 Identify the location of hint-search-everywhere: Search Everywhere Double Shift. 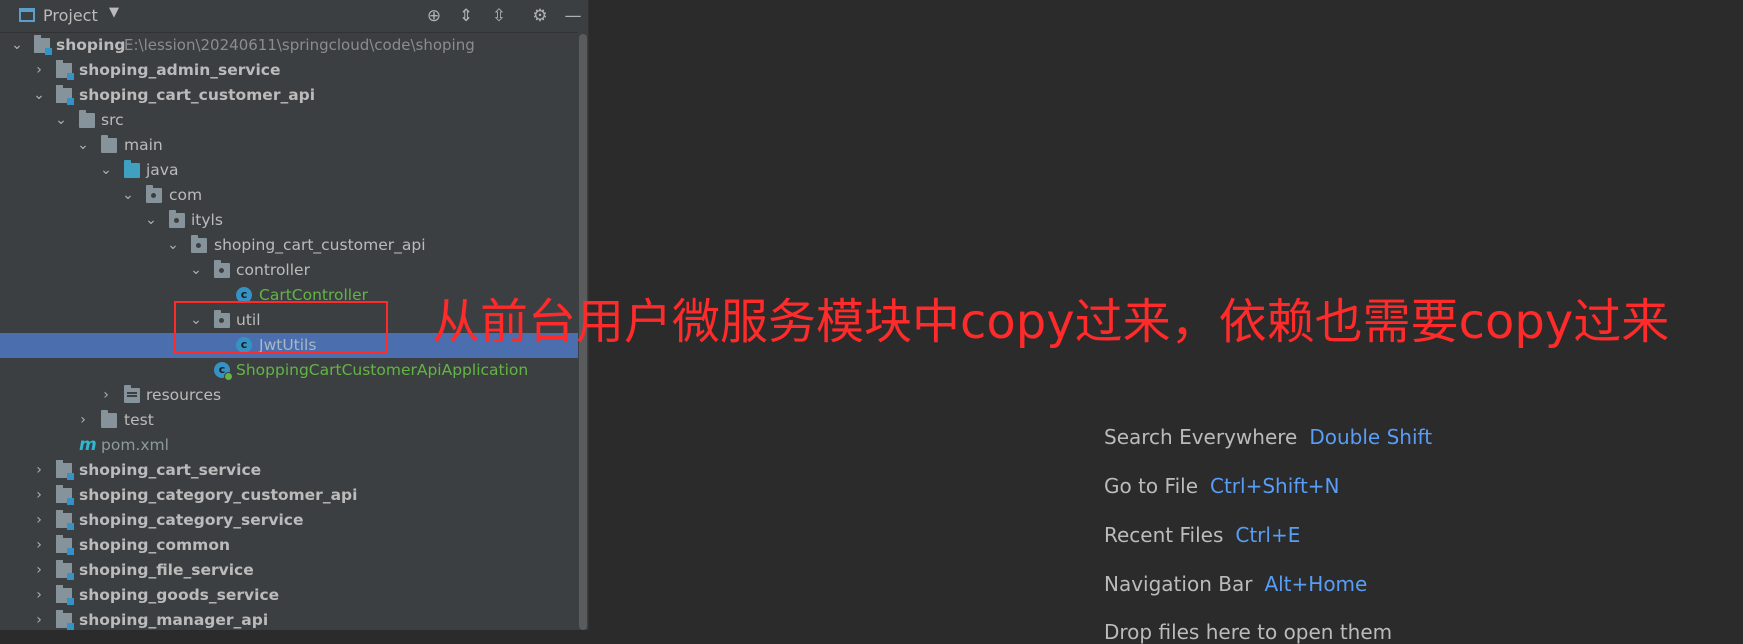
(1268, 437).